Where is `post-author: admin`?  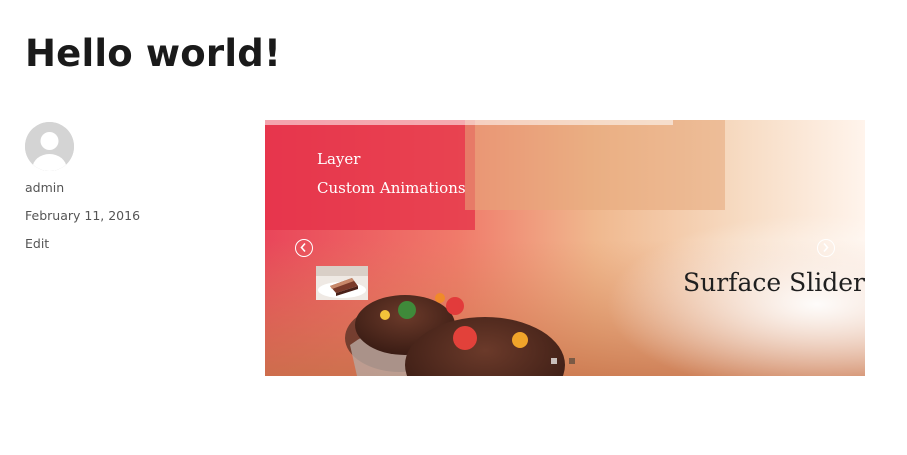 post-author: admin is located at coordinates (44, 188).